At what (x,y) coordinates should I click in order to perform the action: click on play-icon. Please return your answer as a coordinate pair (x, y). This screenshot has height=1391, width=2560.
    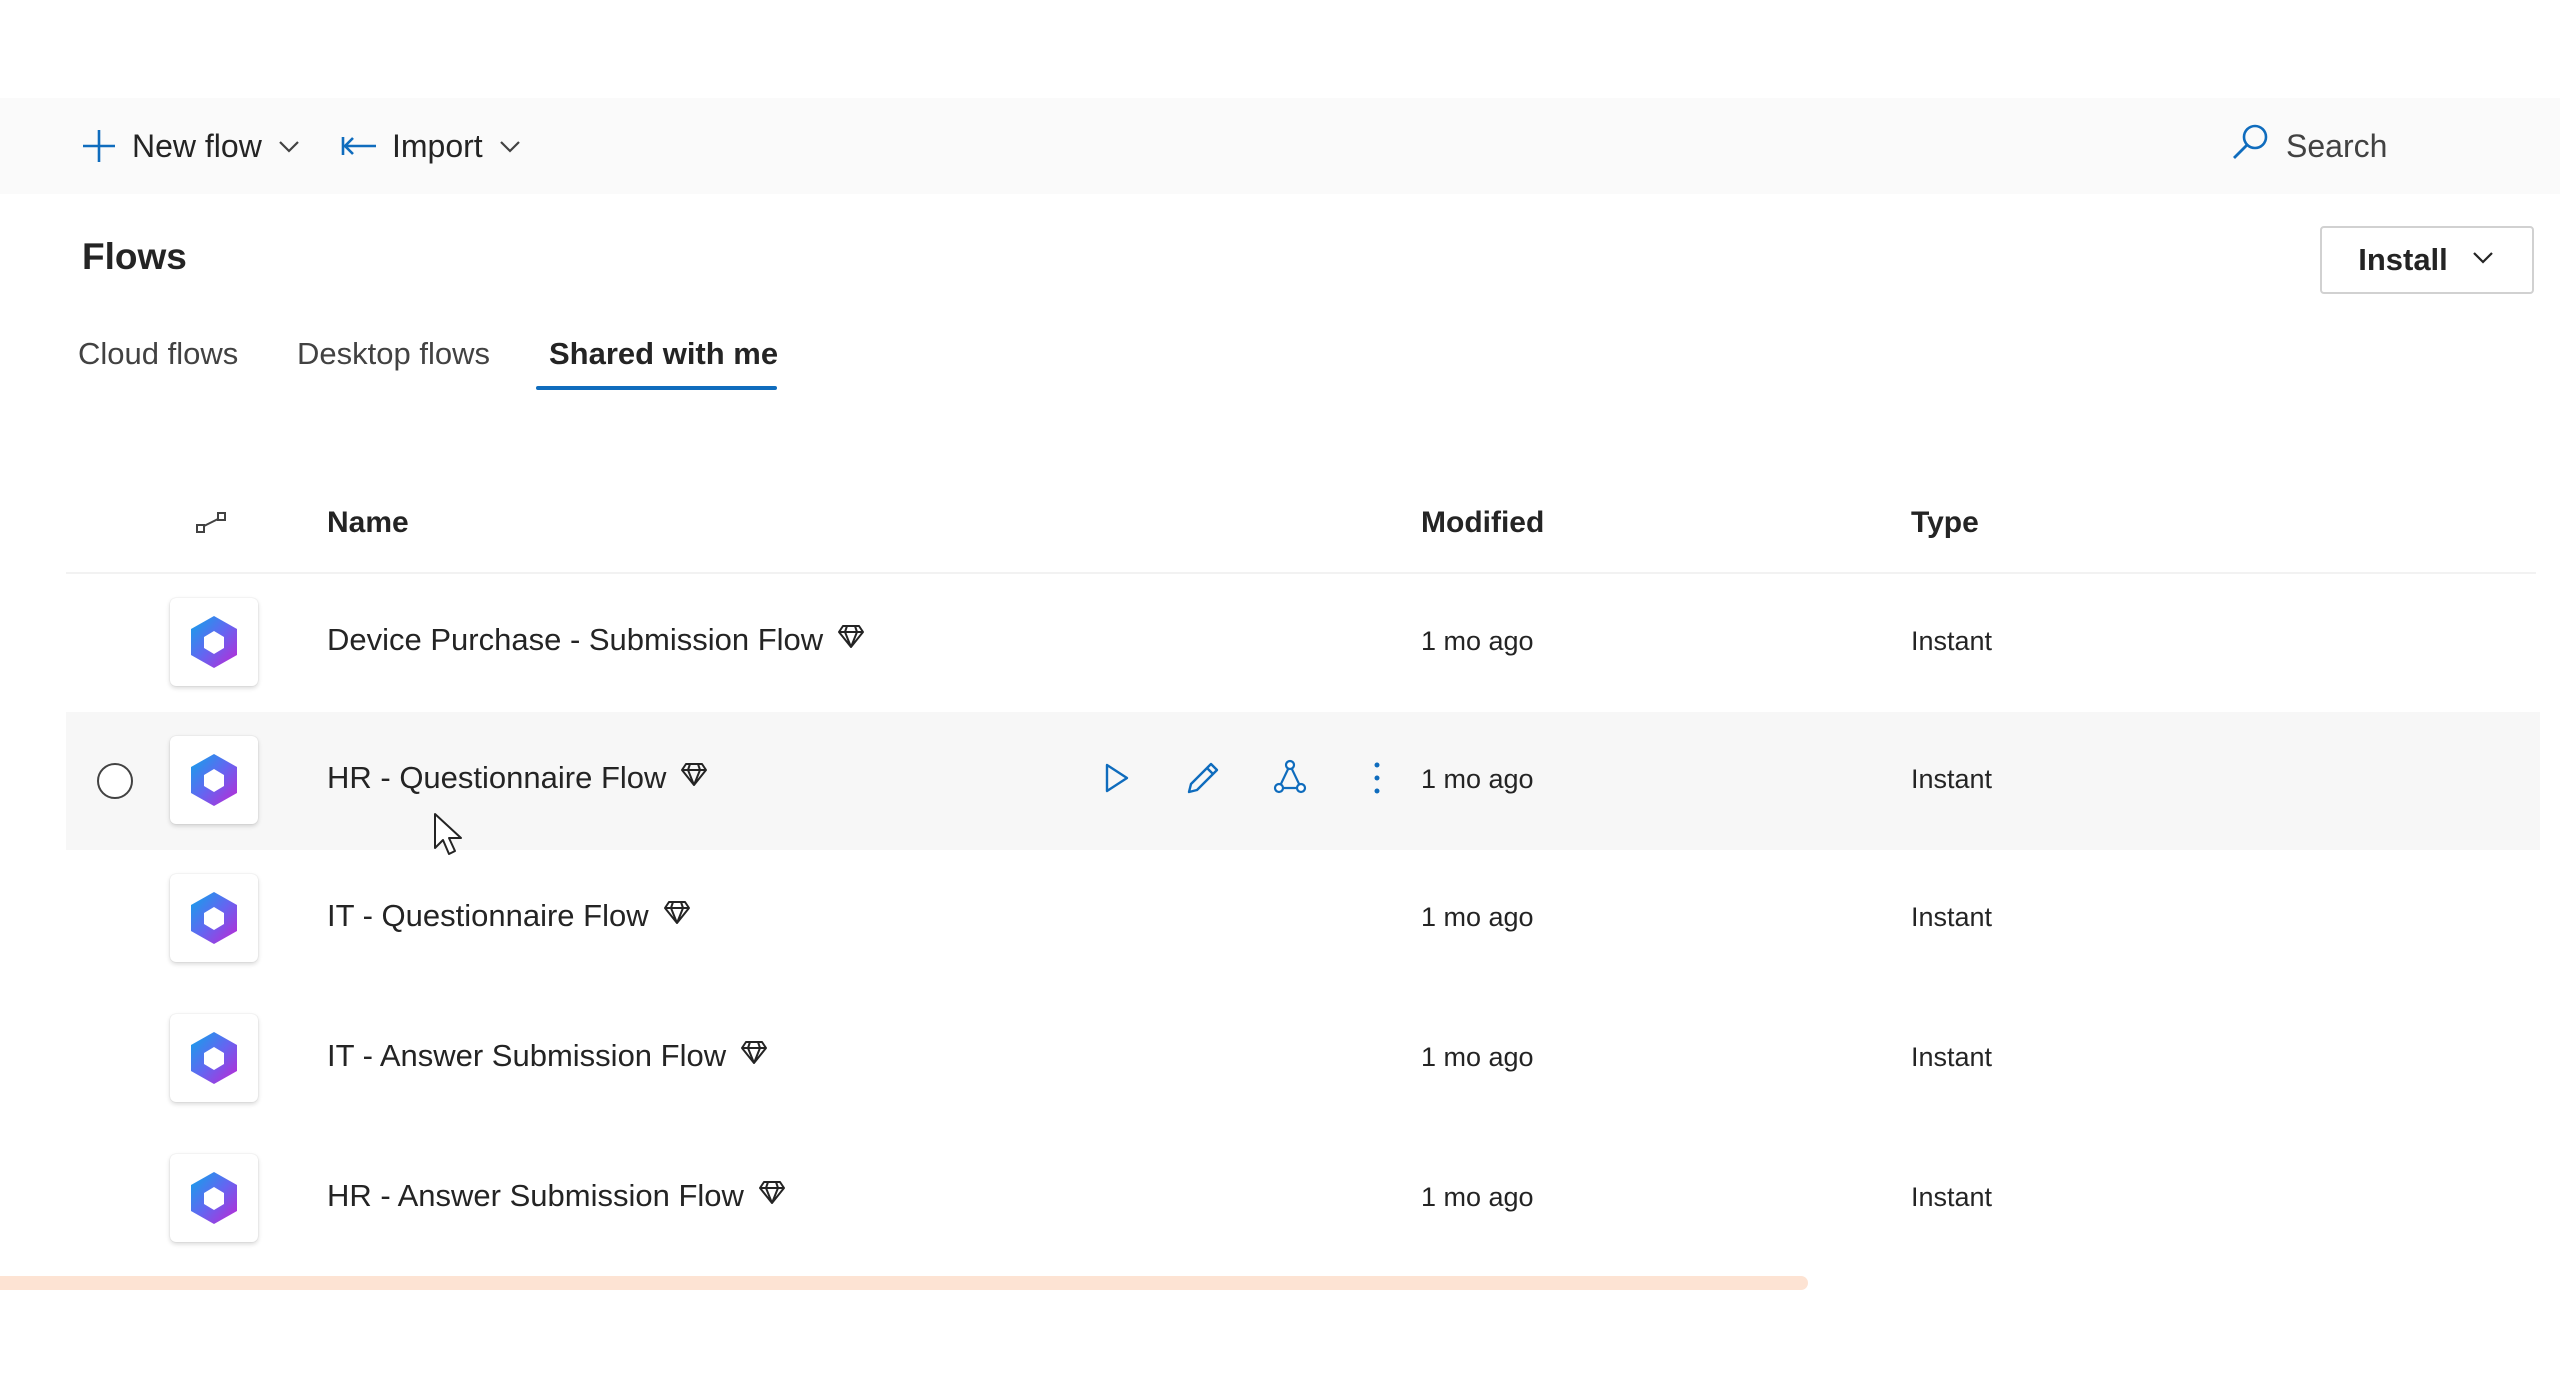
    Looking at the image, I should click on (1116, 780).